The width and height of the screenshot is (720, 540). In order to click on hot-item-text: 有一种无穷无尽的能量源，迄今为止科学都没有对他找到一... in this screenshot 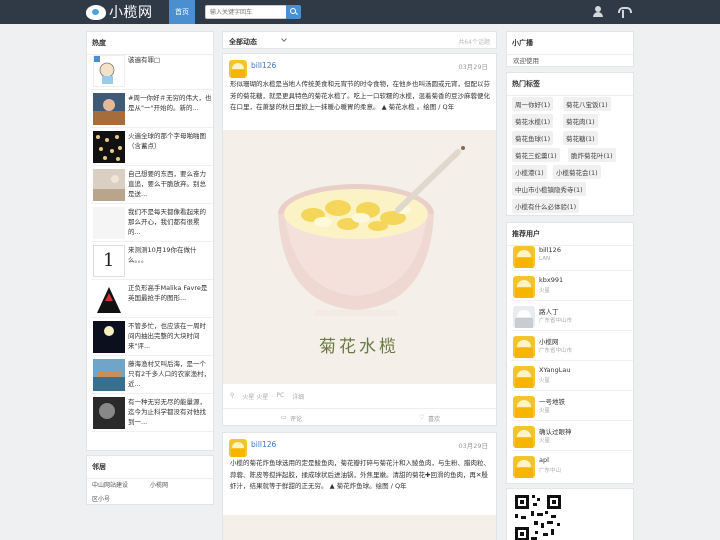, I will do `click(167, 412)`.